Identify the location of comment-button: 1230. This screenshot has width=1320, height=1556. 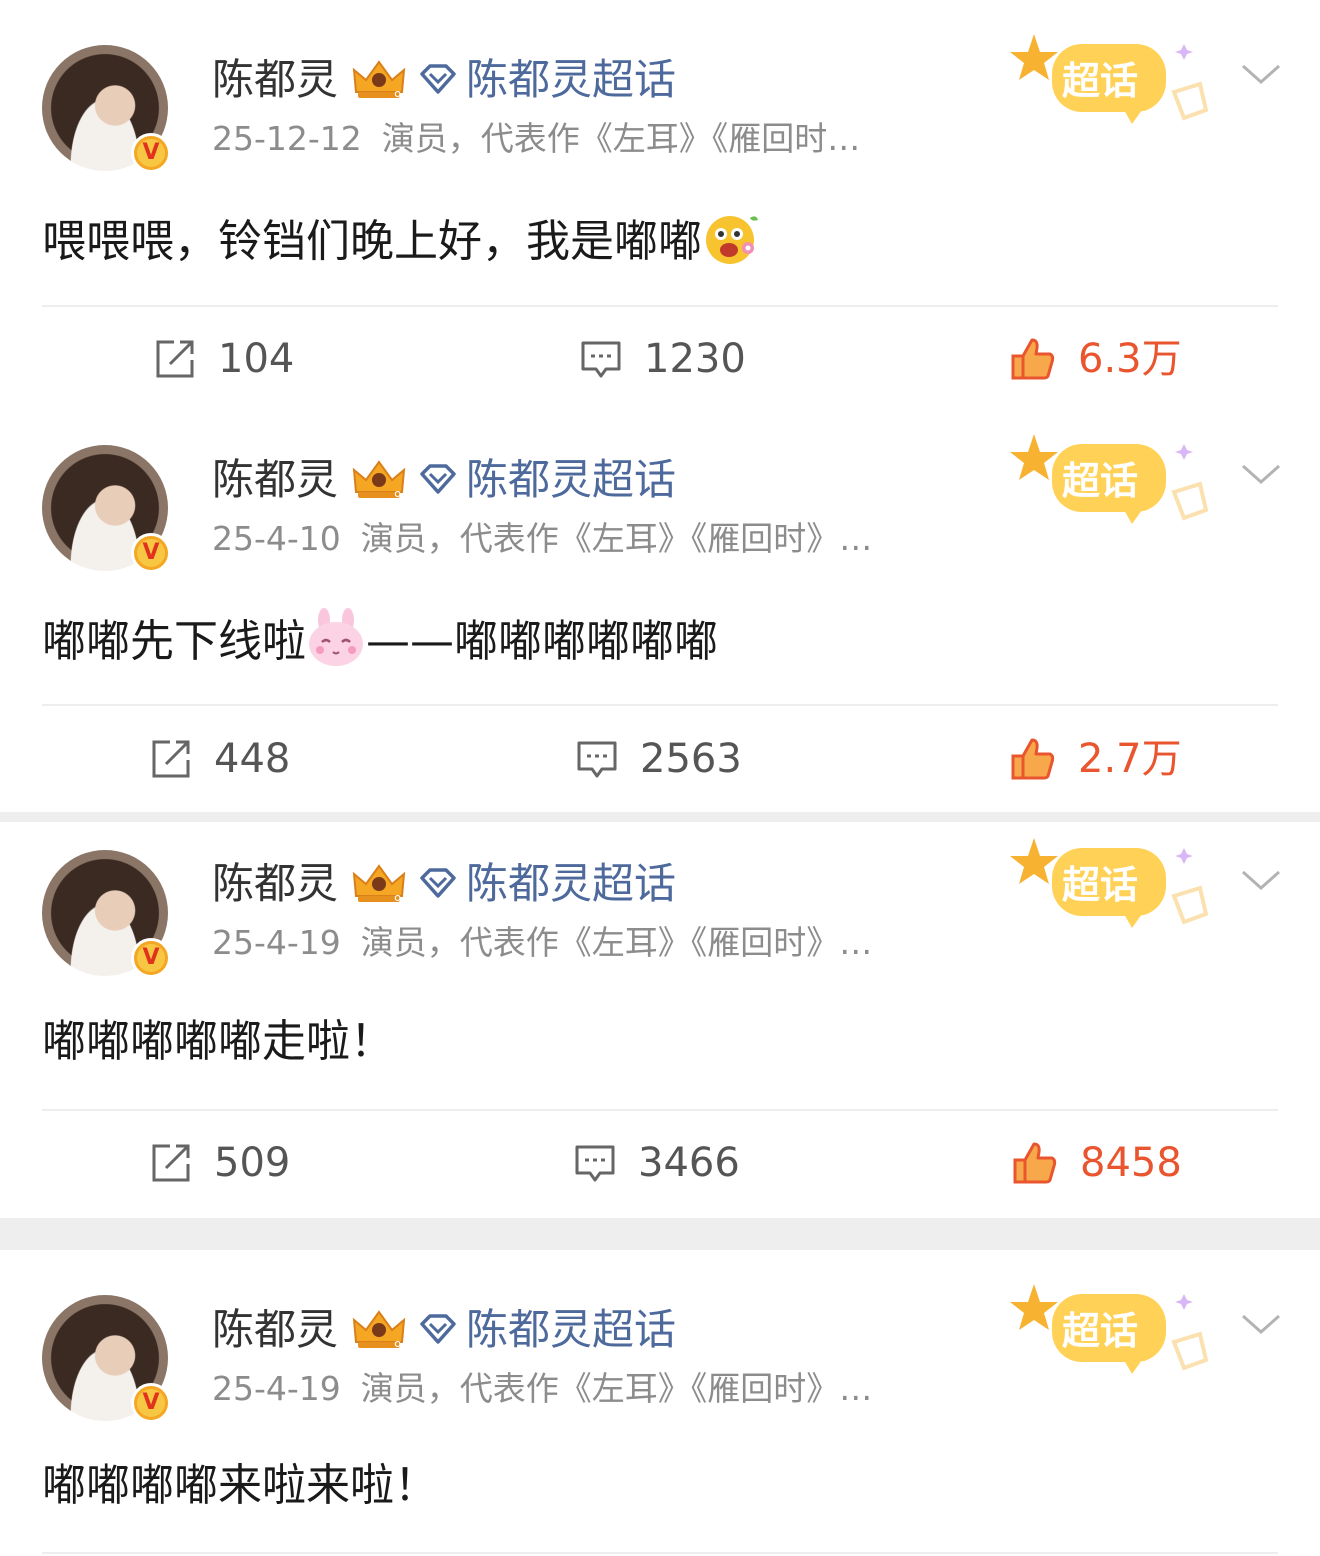
(663, 359).